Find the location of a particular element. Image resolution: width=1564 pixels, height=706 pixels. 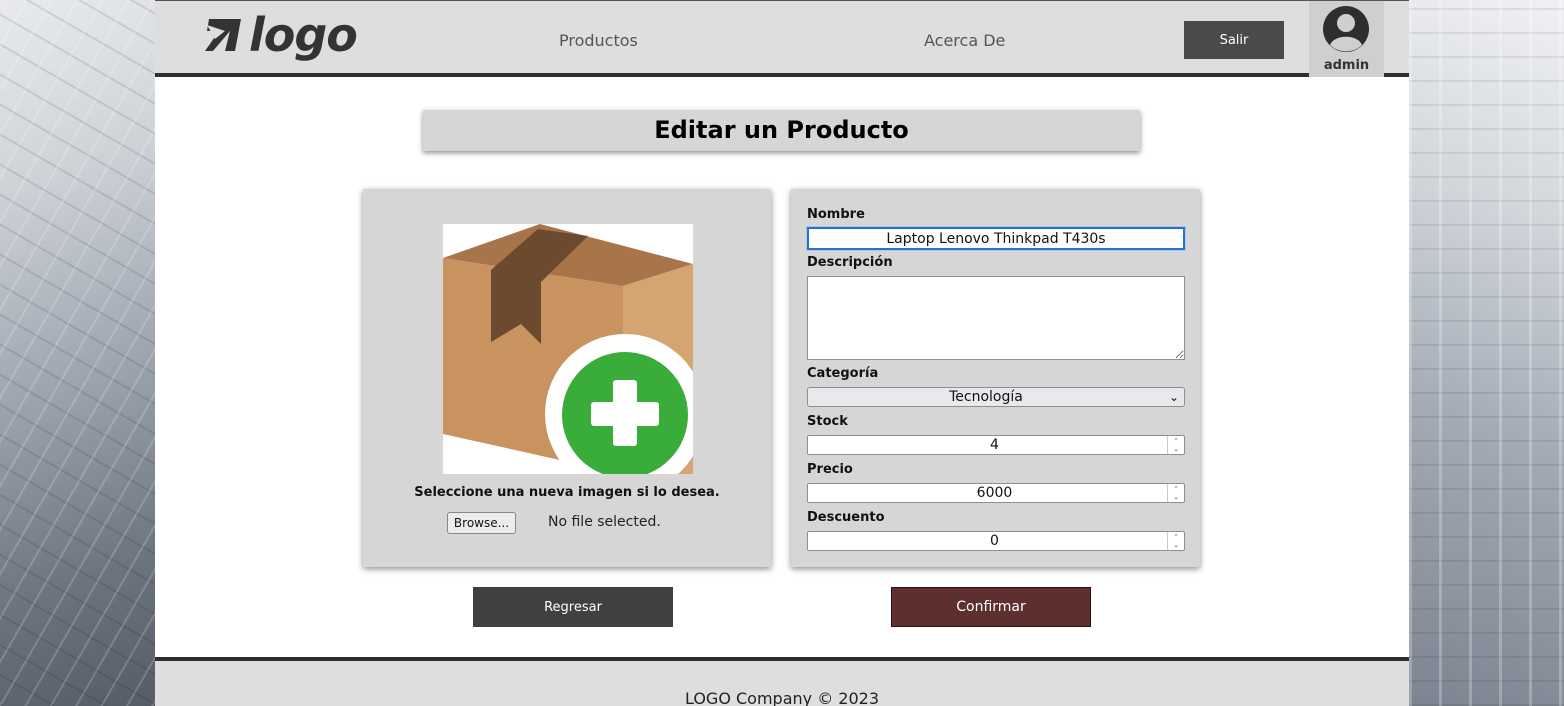

user-menu: admin is located at coordinates (1346, 39).